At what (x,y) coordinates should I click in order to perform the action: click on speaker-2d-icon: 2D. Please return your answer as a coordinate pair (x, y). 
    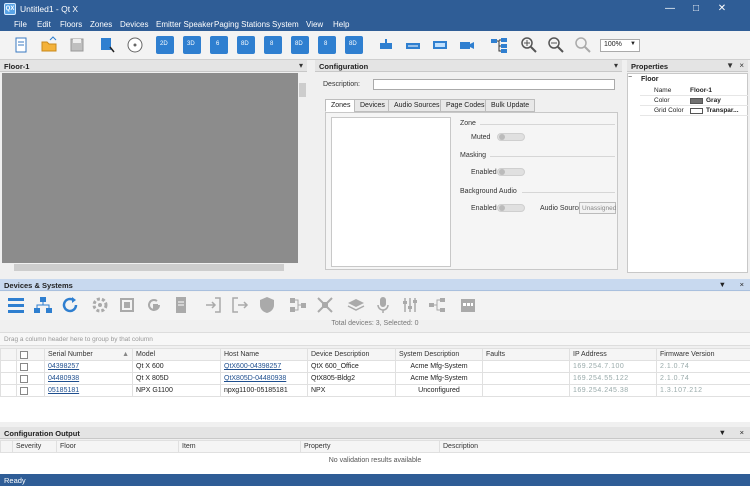
    Looking at the image, I should click on (165, 45).